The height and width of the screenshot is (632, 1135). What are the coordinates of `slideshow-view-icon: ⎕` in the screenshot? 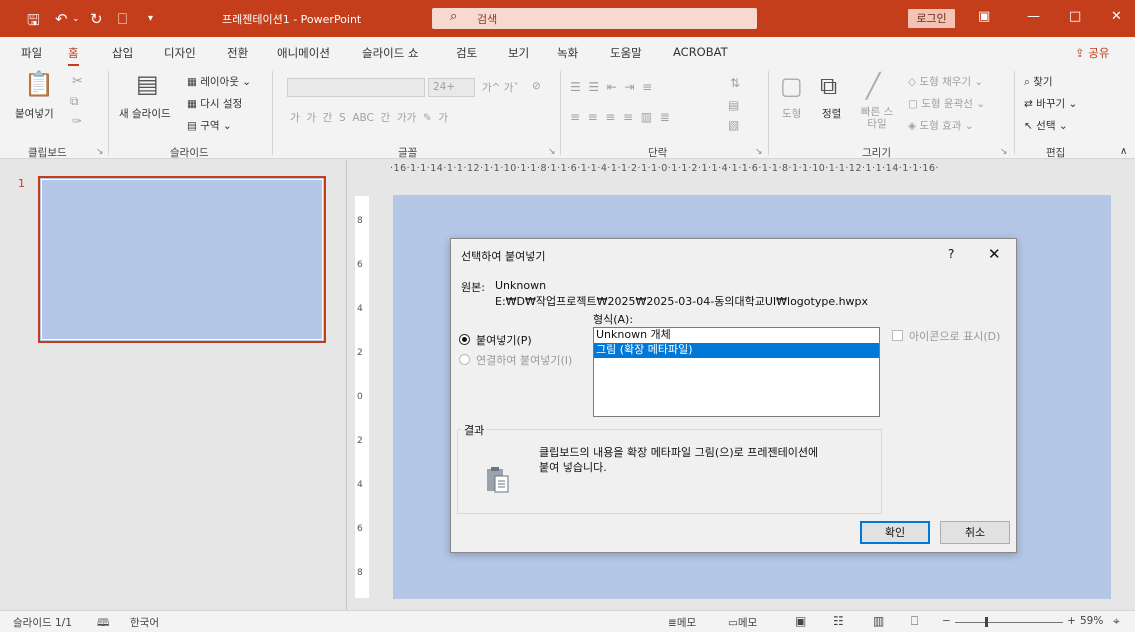 It's located at (914, 621).